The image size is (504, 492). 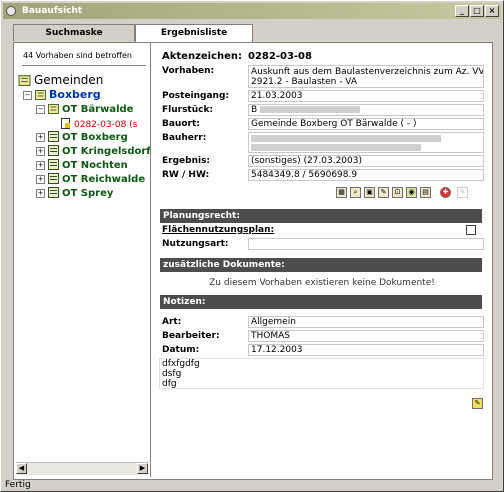 I want to click on aktenzeichen-value: 0282-03-08, so click(x=280, y=56).